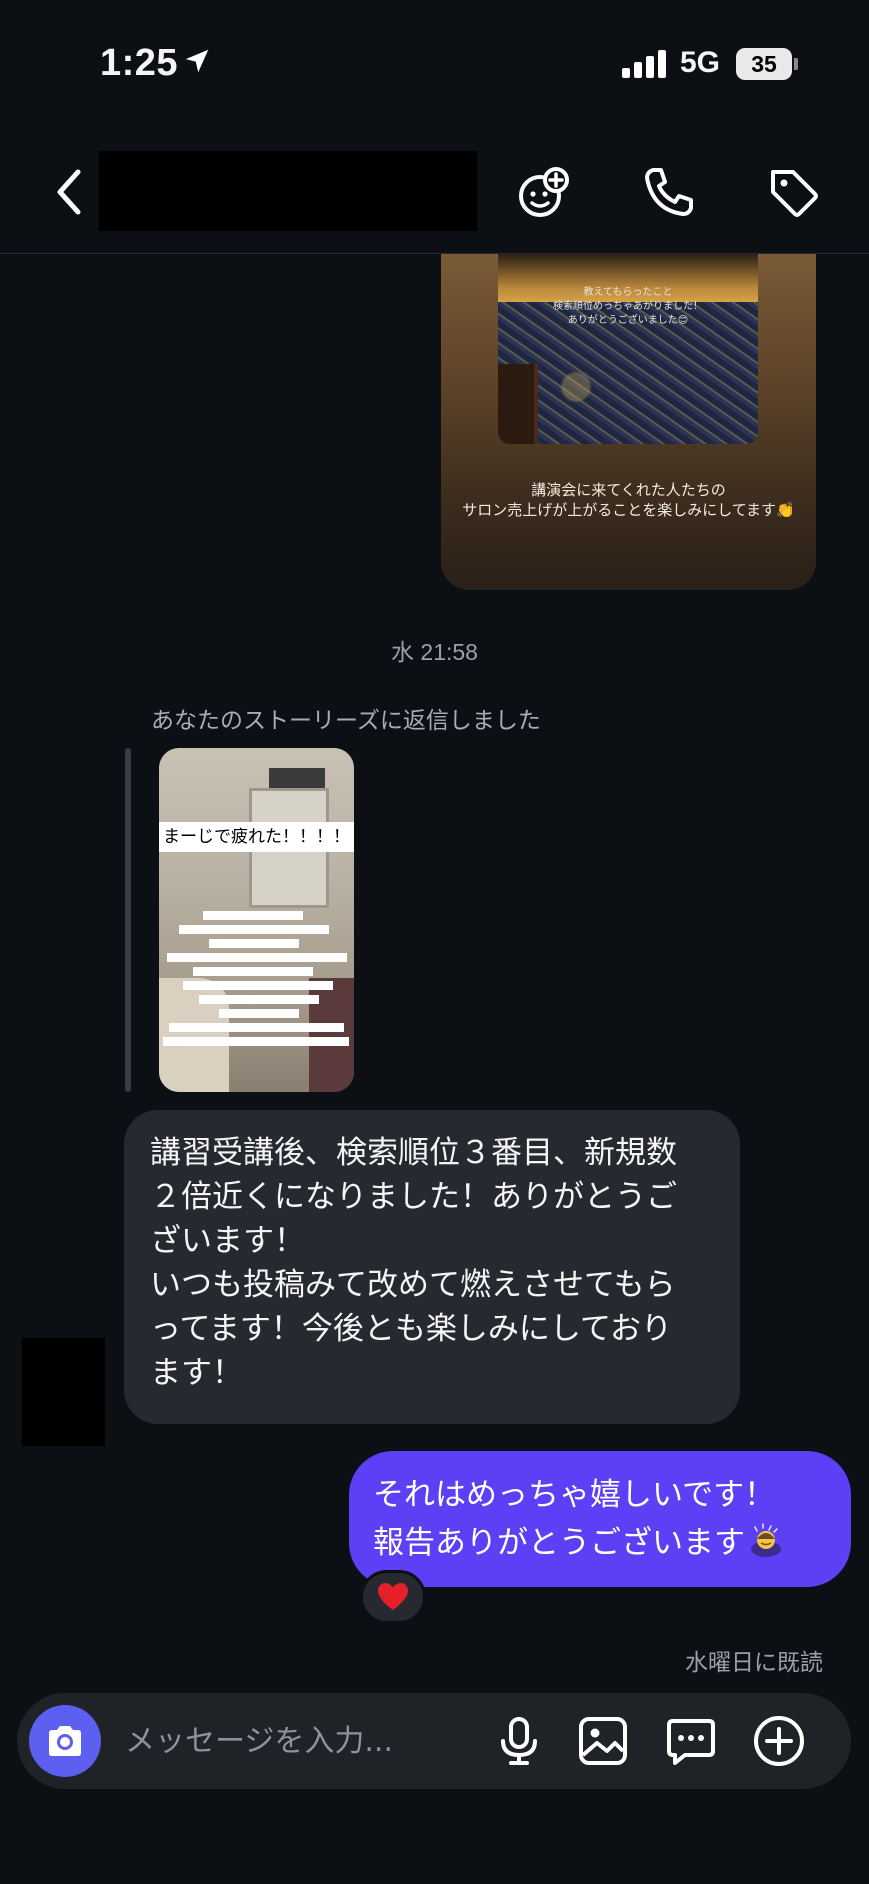 Image resolution: width=869 pixels, height=1884 pixels. I want to click on bowing-person-emoji-icon, so click(766, 1540).